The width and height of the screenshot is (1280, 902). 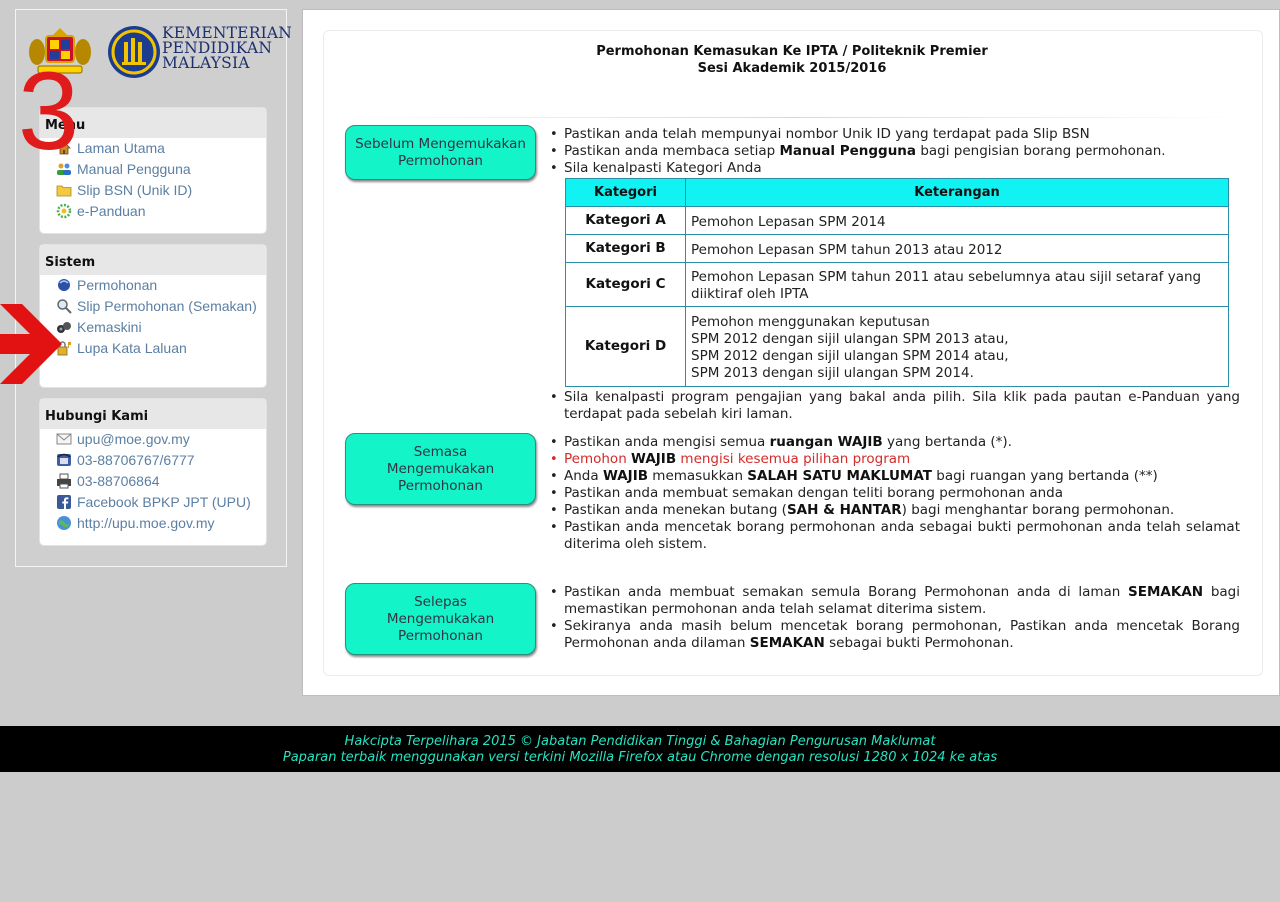 I want to click on sistem-item-permohonan: Permohonan, so click(x=161, y=285).